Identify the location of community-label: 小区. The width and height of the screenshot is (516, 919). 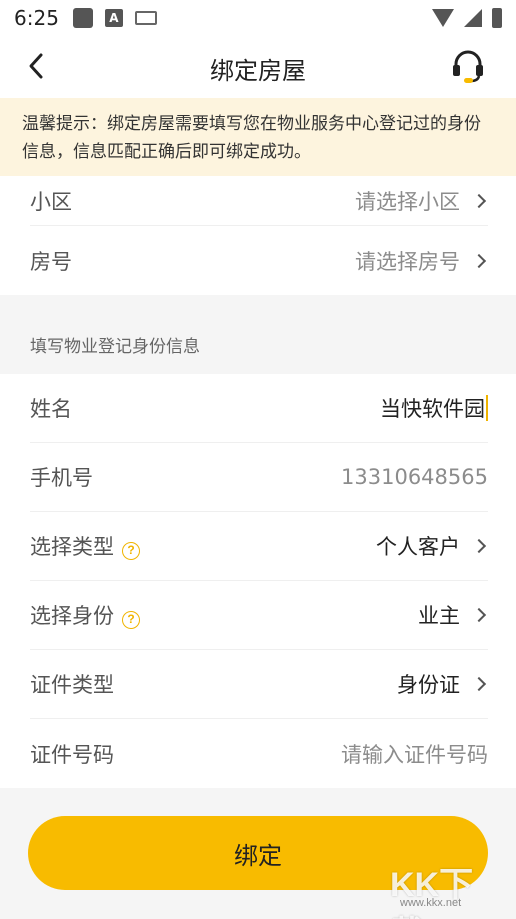
(51, 201).